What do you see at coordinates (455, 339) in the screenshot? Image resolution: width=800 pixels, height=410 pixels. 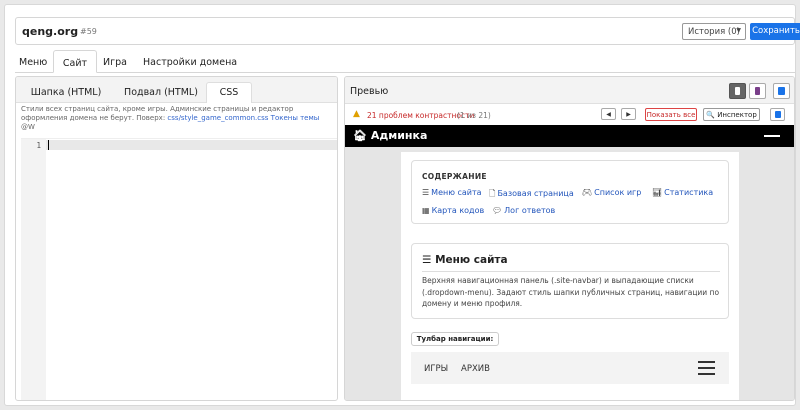 I see `nav-toolbar-badge: Тулбар навигации:` at bounding box center [455, 339].